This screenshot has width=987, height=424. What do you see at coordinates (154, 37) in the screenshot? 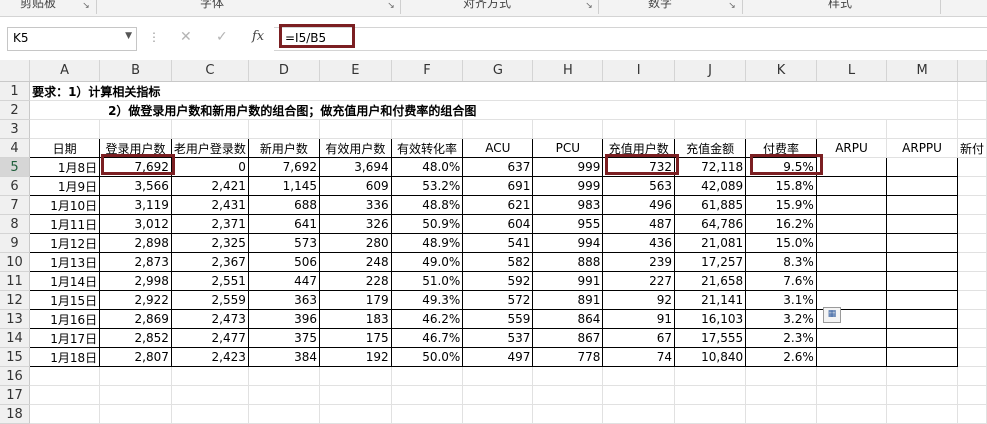
I see `more-options-icon: ⋮` at bounding box center [154, 37].